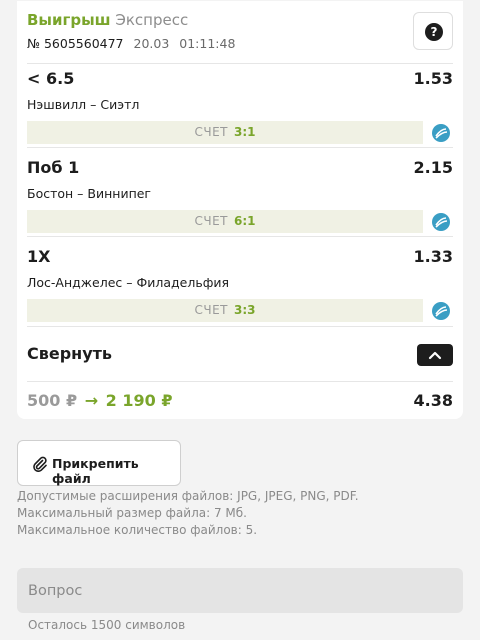 Image resolution: width=480 pixels, height=640 pixels. What do you see at coordinates (139, 400) in the screenshot?
I see `payout-amount: 2 190 ₽` at bounding box center [139, 400].